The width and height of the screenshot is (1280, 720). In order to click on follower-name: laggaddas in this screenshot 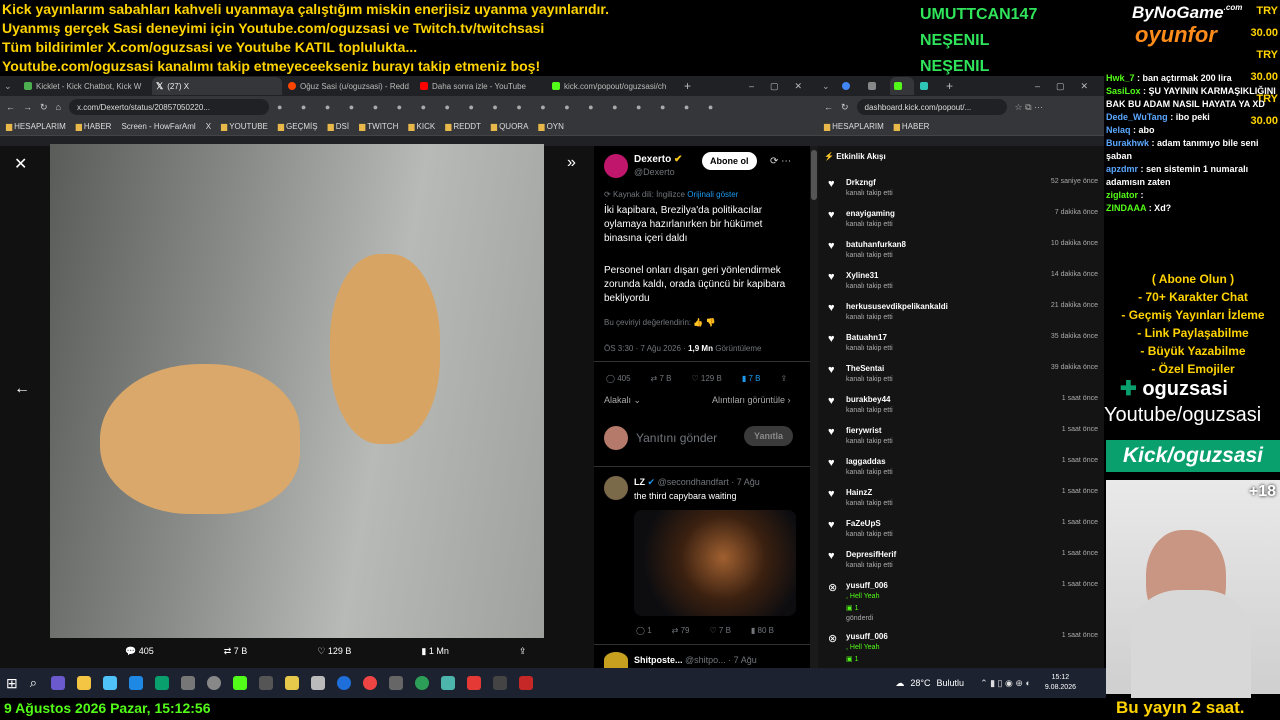, I will do `click(866, 461)`.